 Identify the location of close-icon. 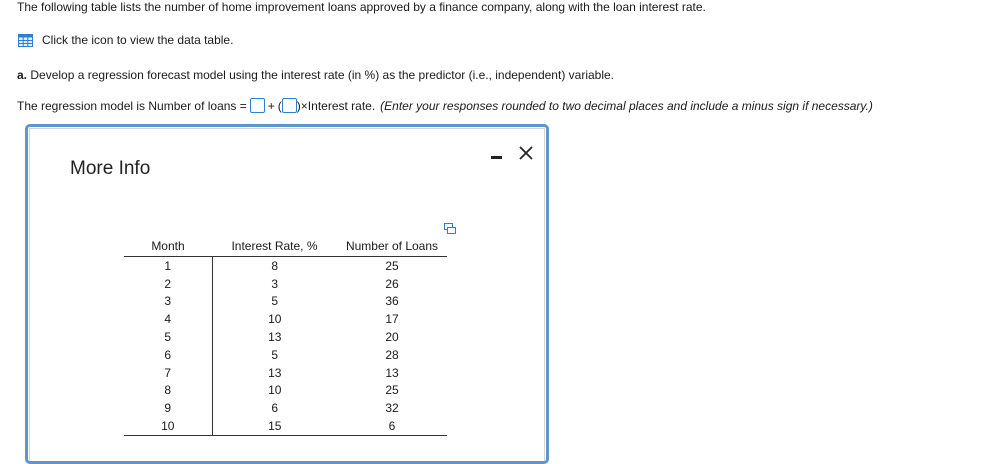
(526, 153).